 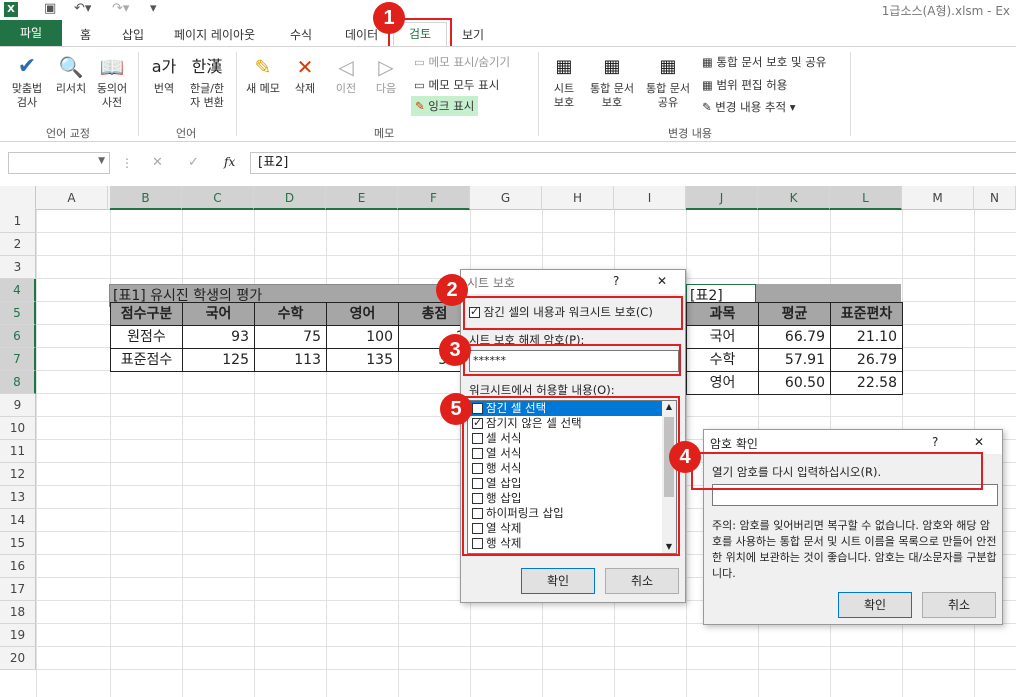 I want to click on protect-workbook-button: ▦ 통합 문서 보호, so click(x=612, y=81).